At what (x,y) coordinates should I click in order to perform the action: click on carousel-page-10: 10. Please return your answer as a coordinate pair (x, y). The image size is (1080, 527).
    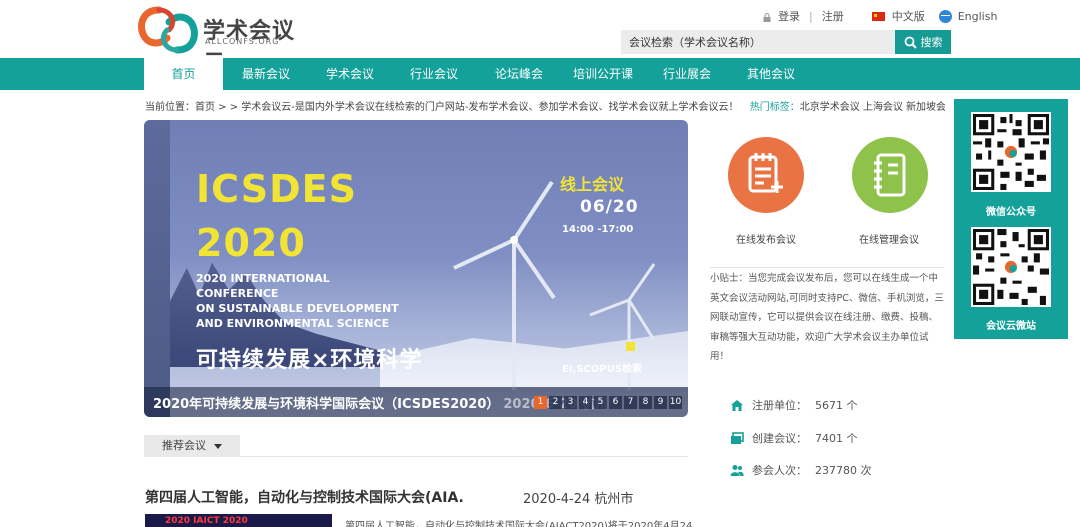
    Looking at the image, I should click on (675, 402).